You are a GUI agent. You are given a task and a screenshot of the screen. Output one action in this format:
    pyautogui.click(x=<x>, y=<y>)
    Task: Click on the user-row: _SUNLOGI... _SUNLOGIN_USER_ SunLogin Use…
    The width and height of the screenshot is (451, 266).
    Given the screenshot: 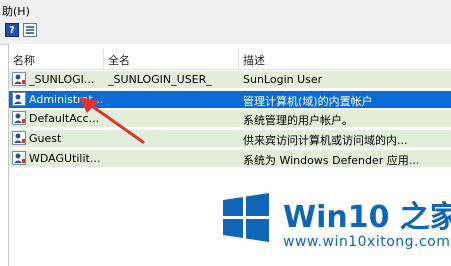 What is the action you would take?
    pyautogui.click(x=230, y=79)
    